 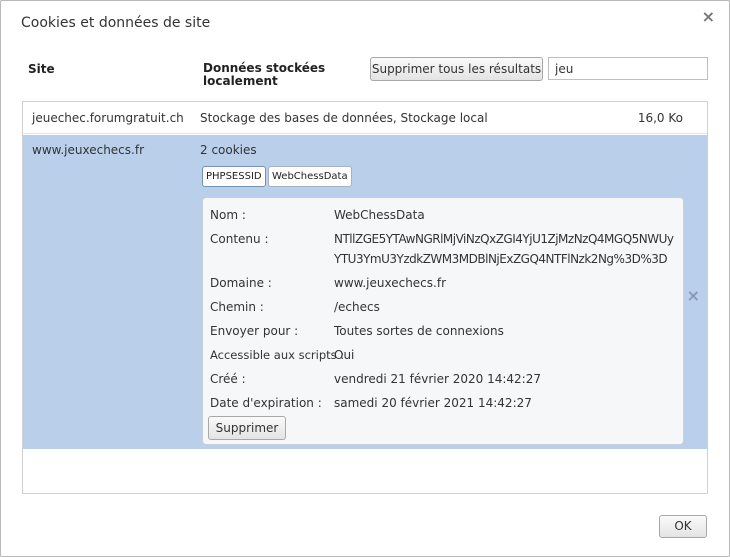 What do you see at coordinates (628, 68) in the screenshot?
I see `search-input` at bounding box center [628, 68].